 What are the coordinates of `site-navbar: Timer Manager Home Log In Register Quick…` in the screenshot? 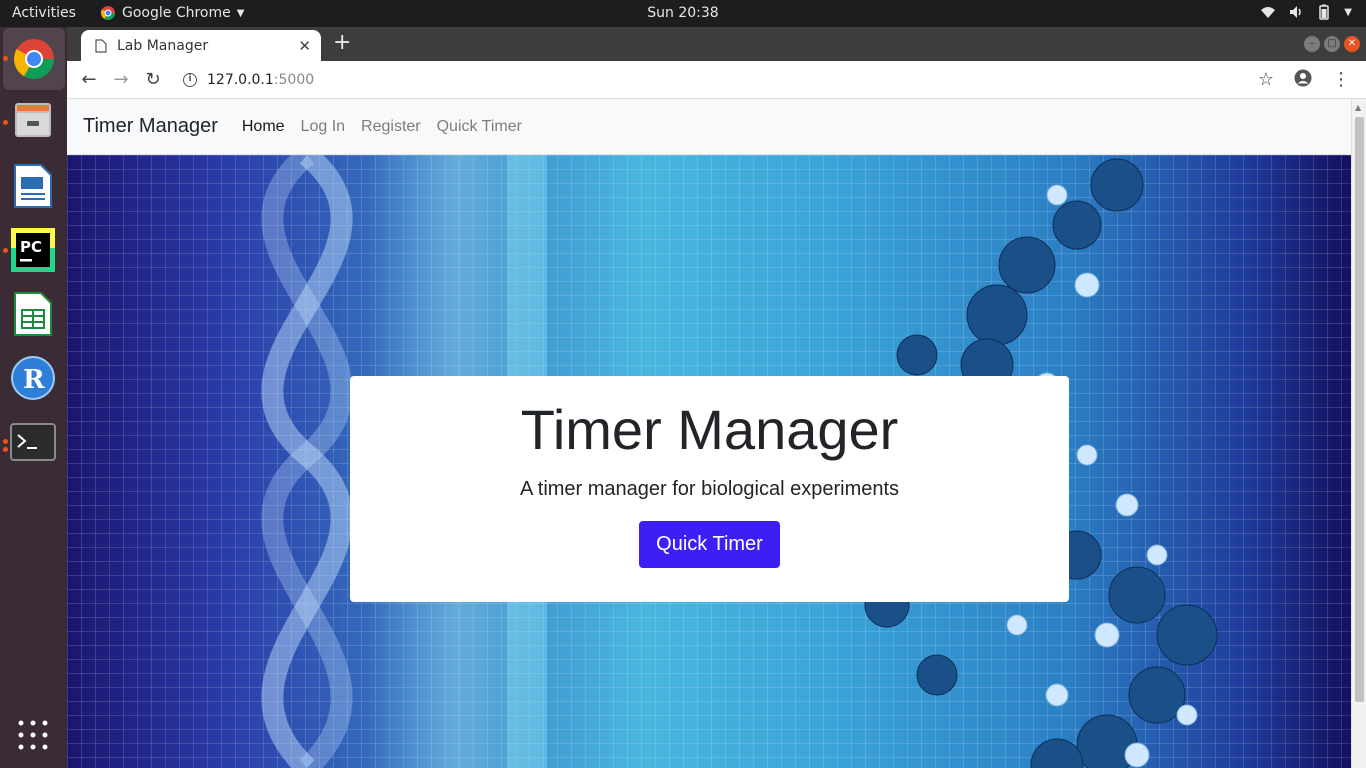 It's located at (709, 127).